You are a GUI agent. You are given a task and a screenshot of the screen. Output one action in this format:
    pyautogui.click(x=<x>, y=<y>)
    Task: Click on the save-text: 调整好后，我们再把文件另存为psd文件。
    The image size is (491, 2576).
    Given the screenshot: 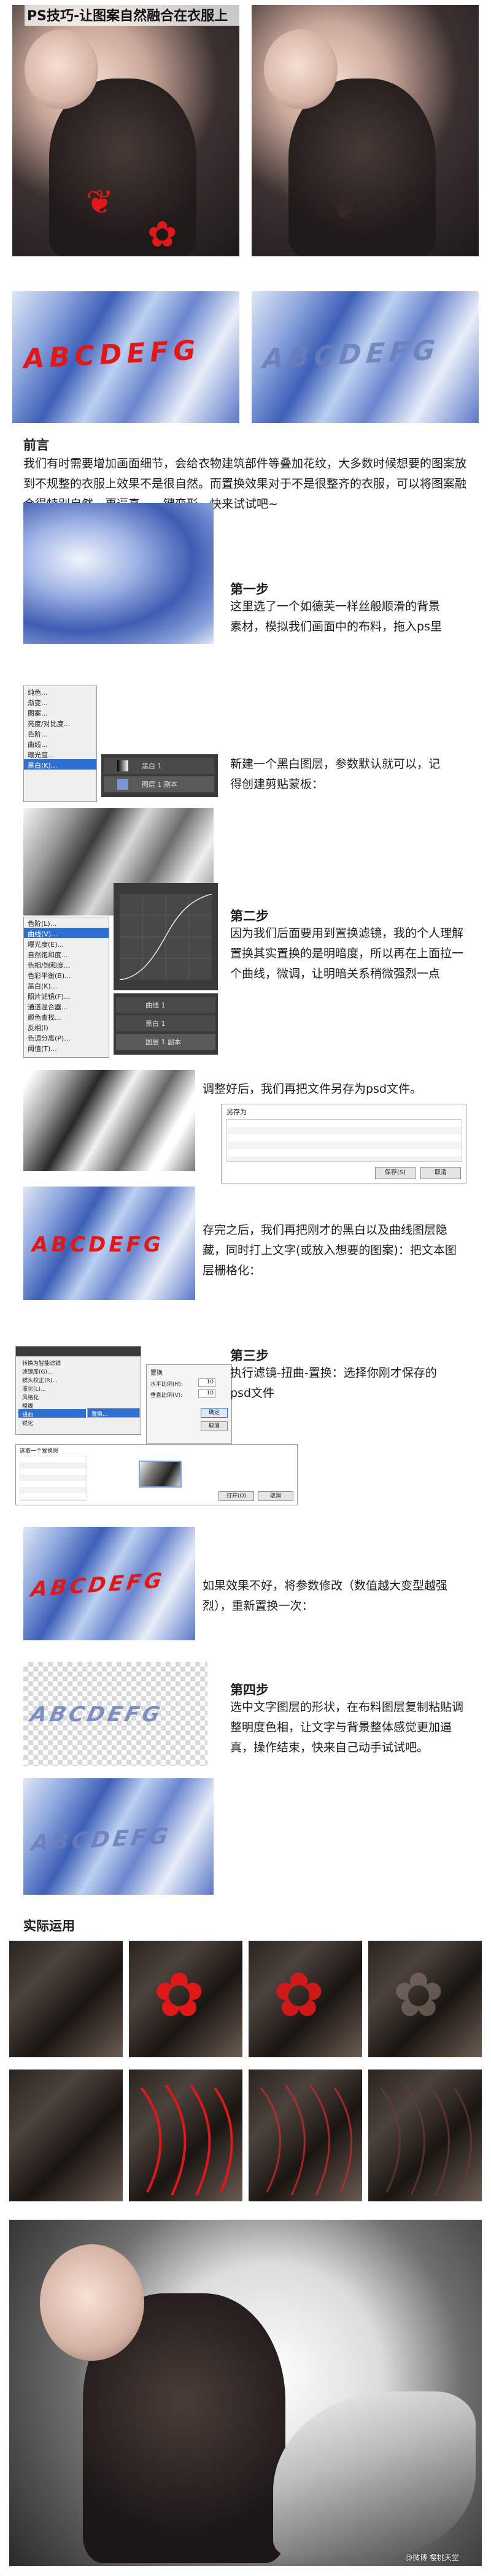 What is the action you would take?
    pyautogui.click(x=312, y=1089)
    